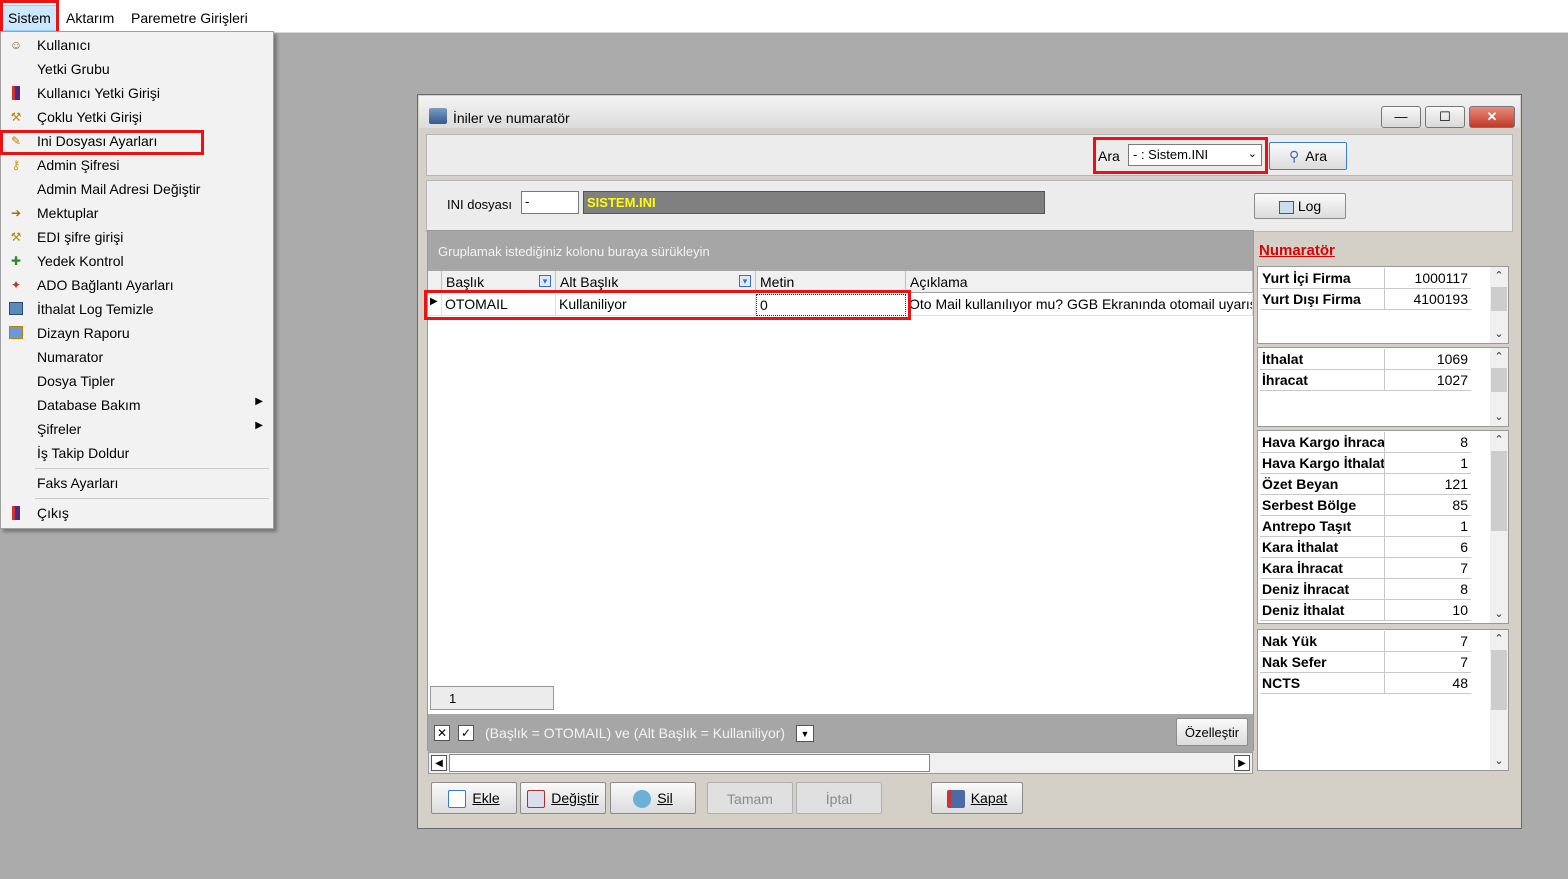 The image size is (1568, 879). Describe the element at coordinates (16, 333) in the screenshot. I see `report-icon` at that location.